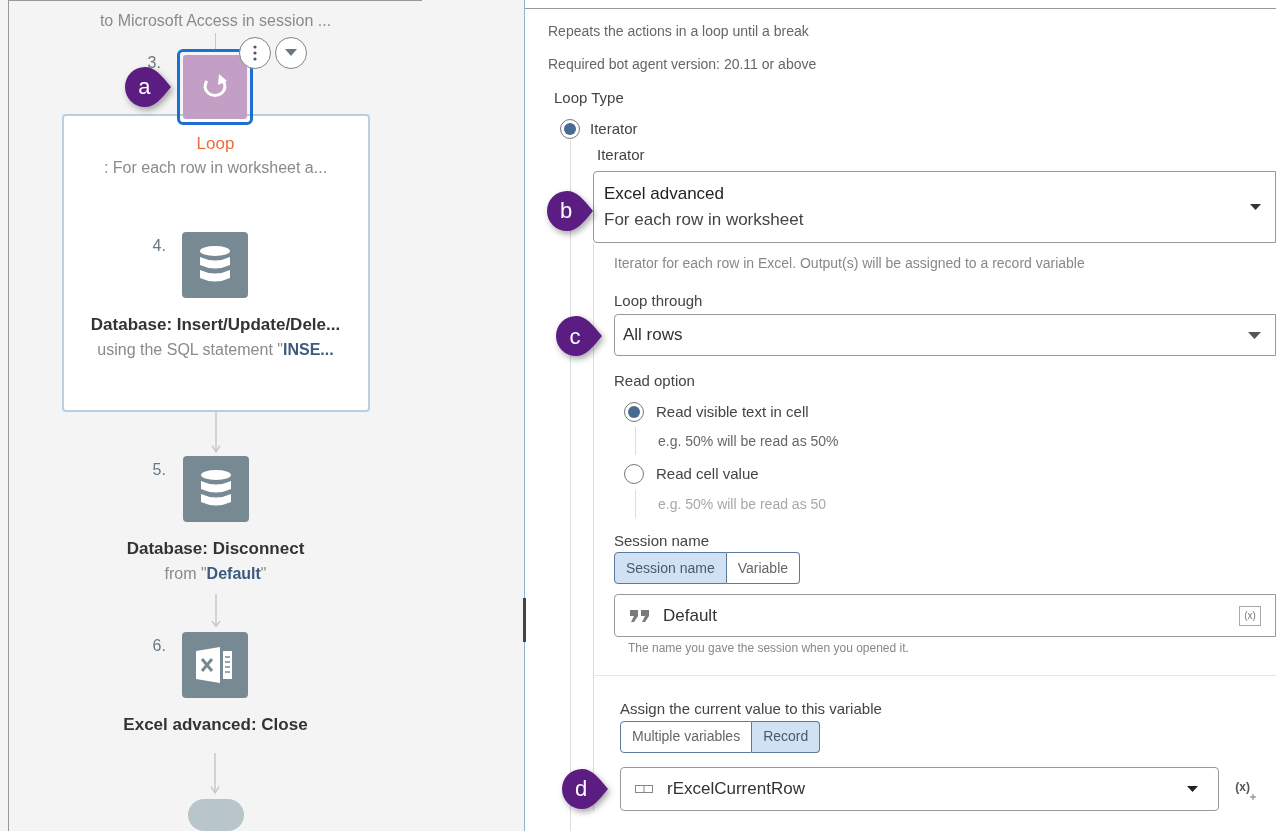 This screenshot has width=1276, height=831. I want to click on resize-handle, so click(524, 620).